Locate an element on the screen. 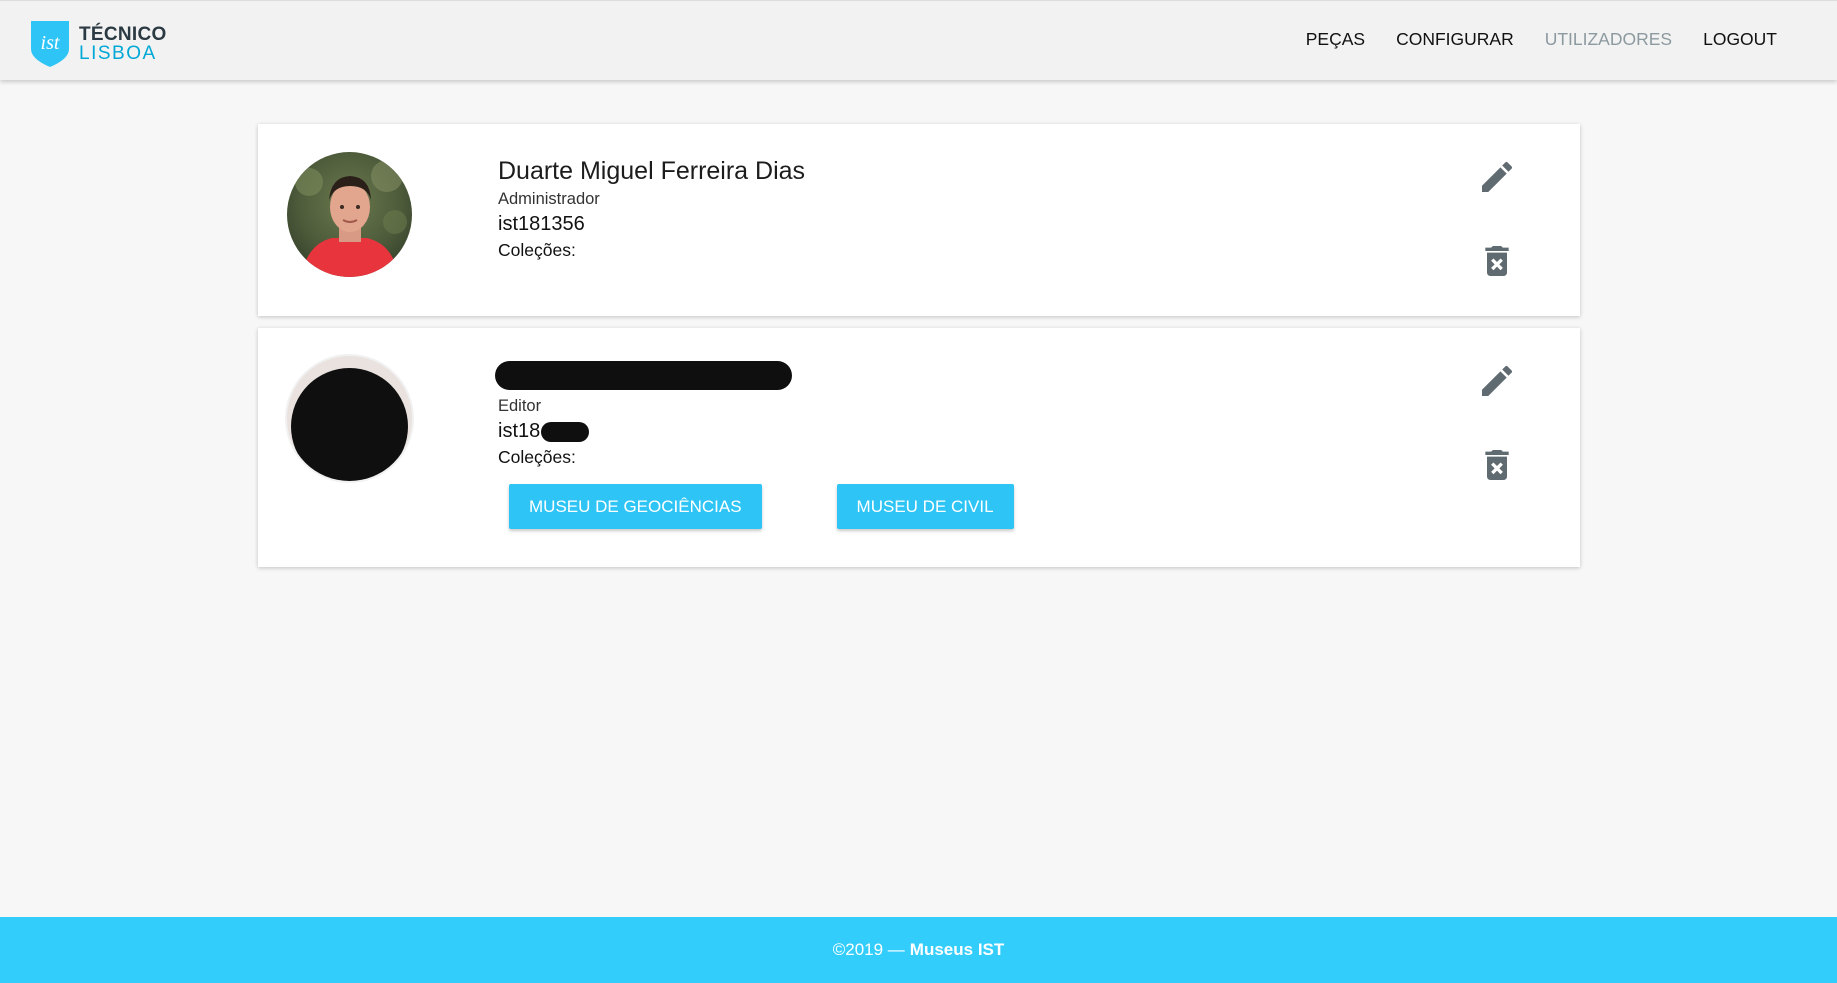  ist-shield-logo-icon: ist is located at coordinates (50, 44).